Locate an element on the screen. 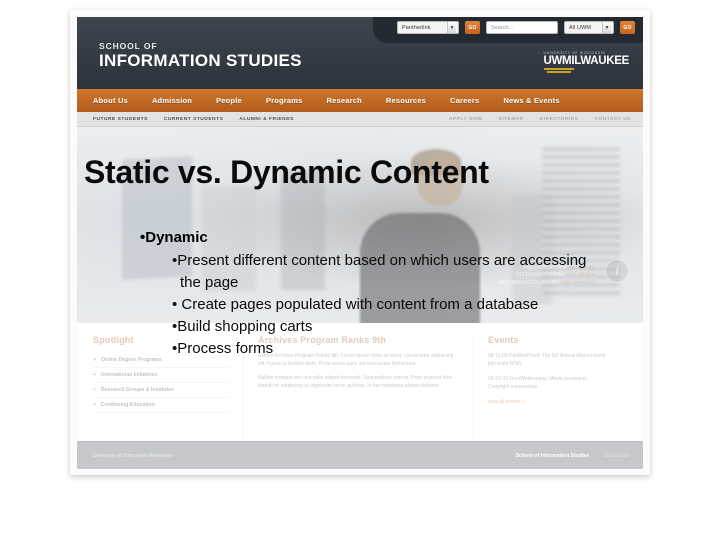 The width and height of the screenshot is (720, 540). uwm-logo-wordmark: UWMILWAUKEE is located at coordinates (586, 61).